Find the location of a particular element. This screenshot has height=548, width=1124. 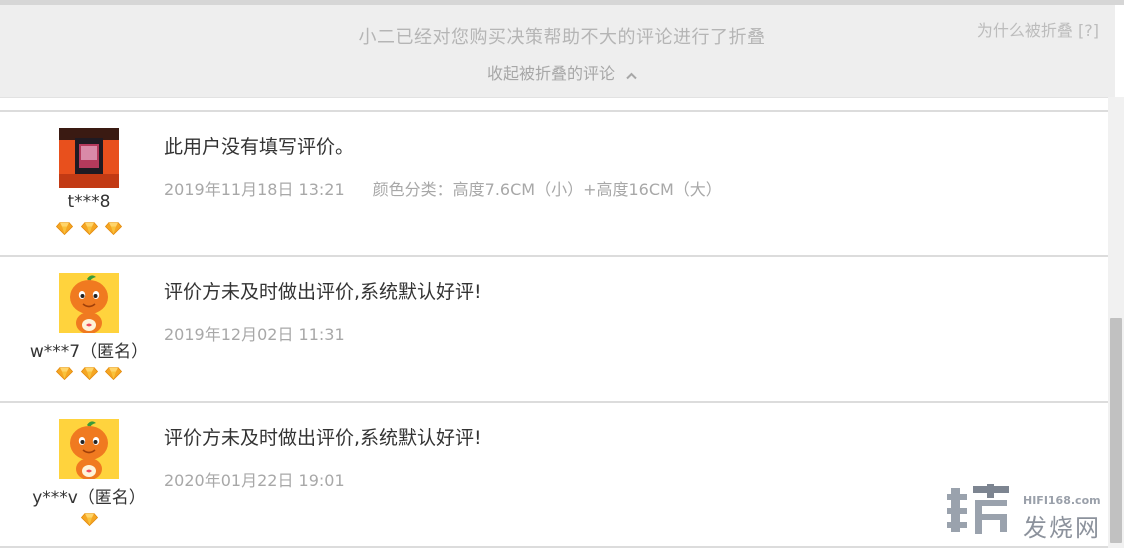

review-date: 2019年11月18日 13:21 is located at coordinates (254, 189).